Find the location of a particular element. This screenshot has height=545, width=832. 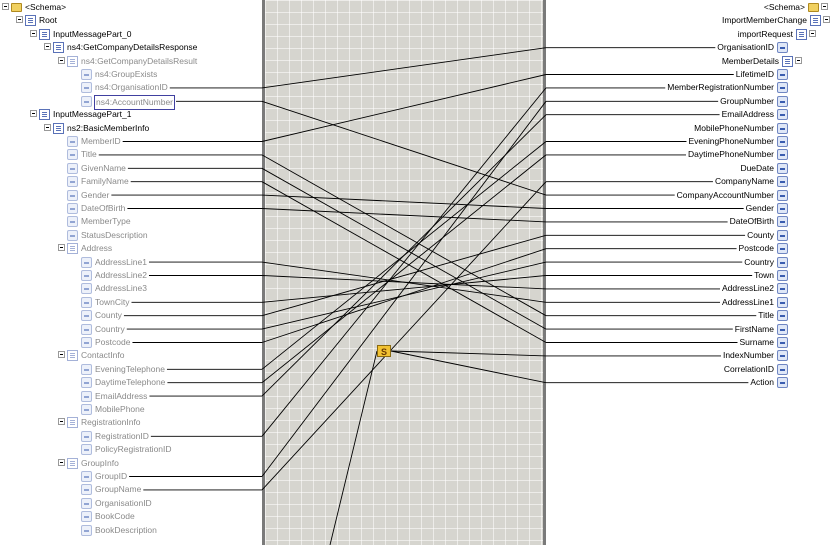

source-node-title: Title is located at coordinates (78, 154).